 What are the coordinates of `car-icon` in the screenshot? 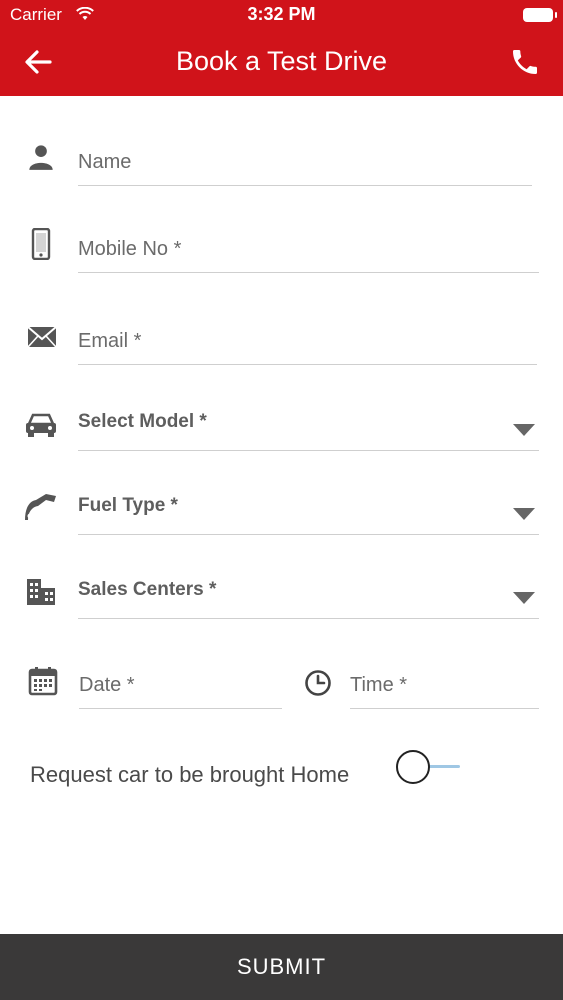 It's located at (41, 425).